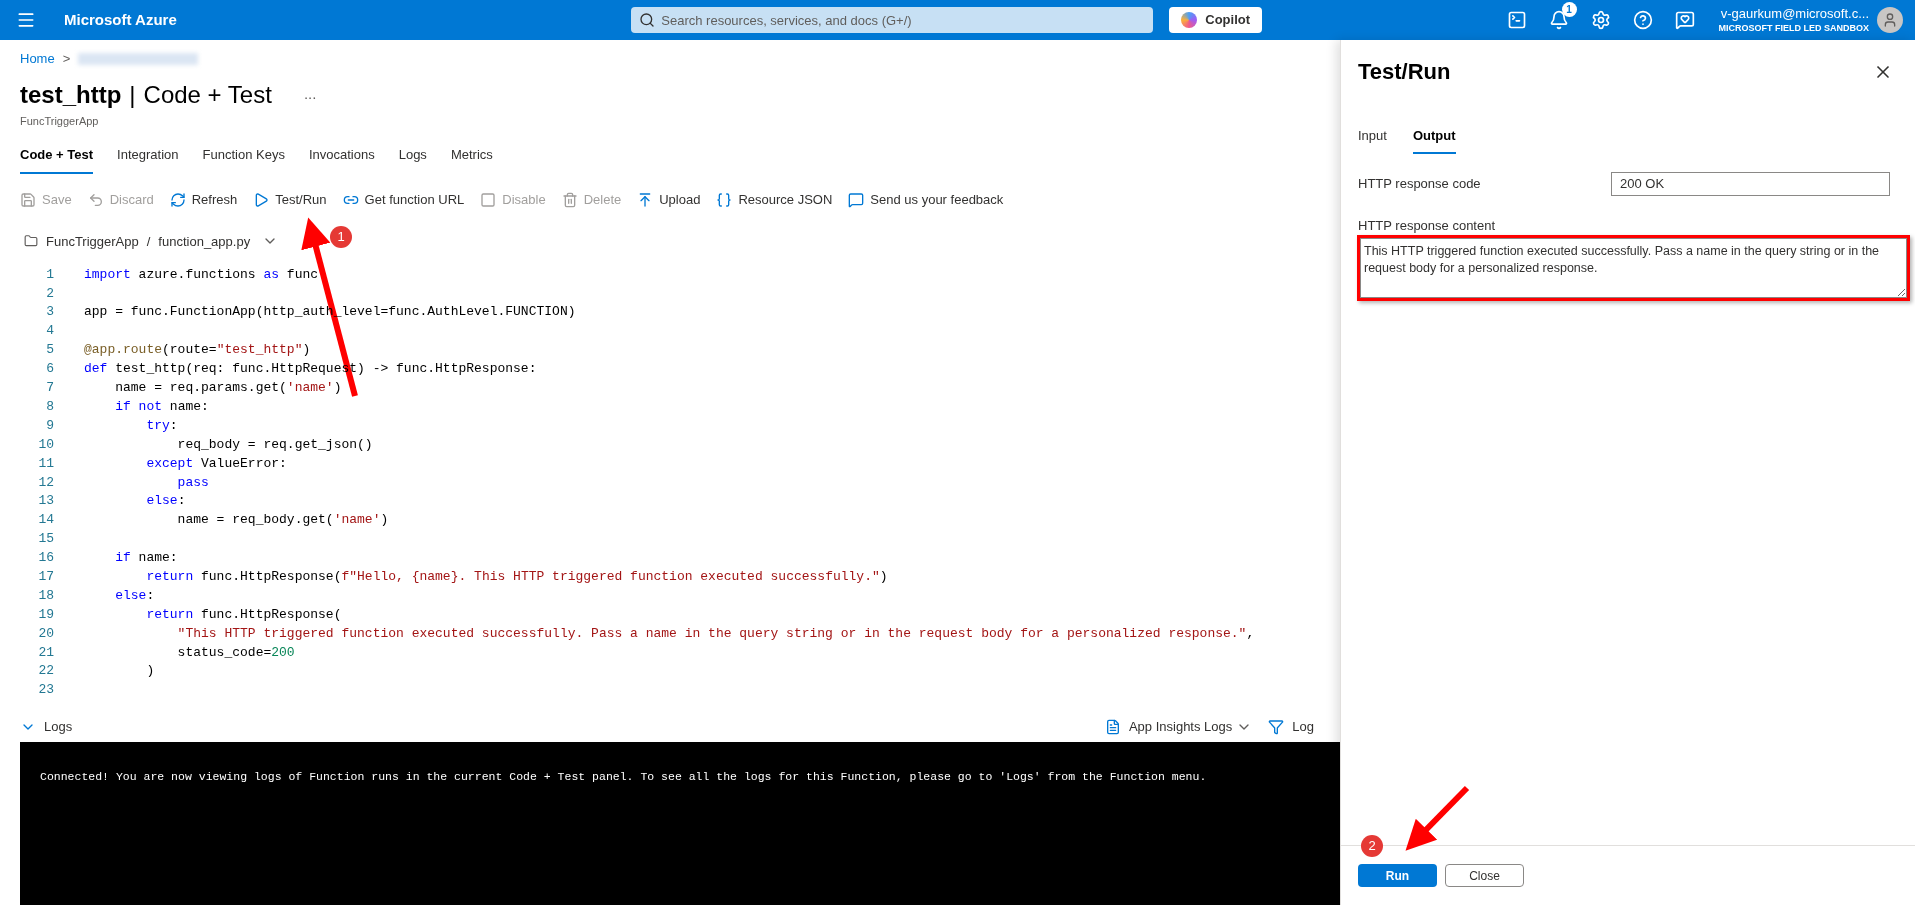 This screenshot has height=905, width=1915. Describe the element at coordinates (203, 199) in the screenshot. I see `toolbar-button: Refresh` at that location.